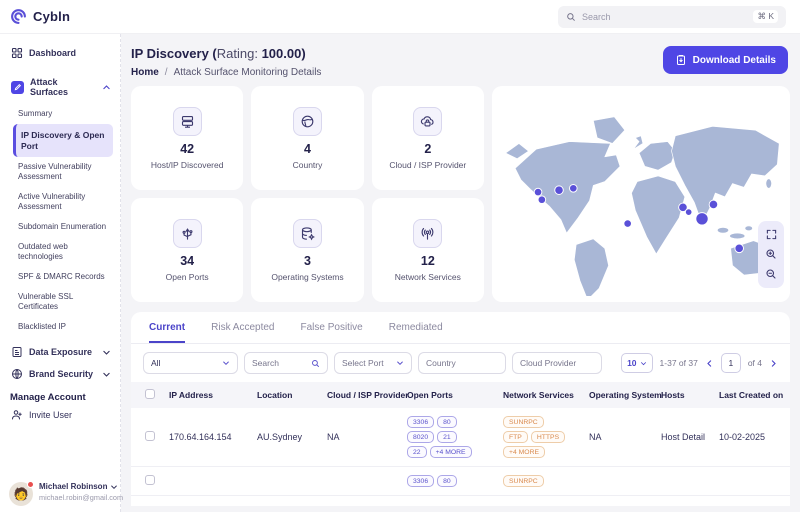  Describe the element at coordinates (145, 72) in the screenshot. I see `breadcrumb-home: Home` at that location.